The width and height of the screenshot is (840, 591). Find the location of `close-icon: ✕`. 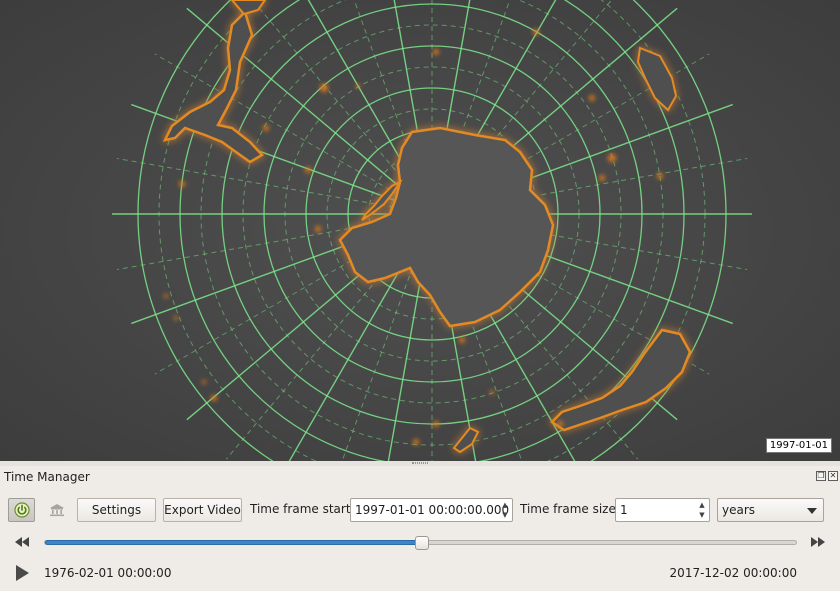

close-icon: ✕ is located at coordinates (833, 476).